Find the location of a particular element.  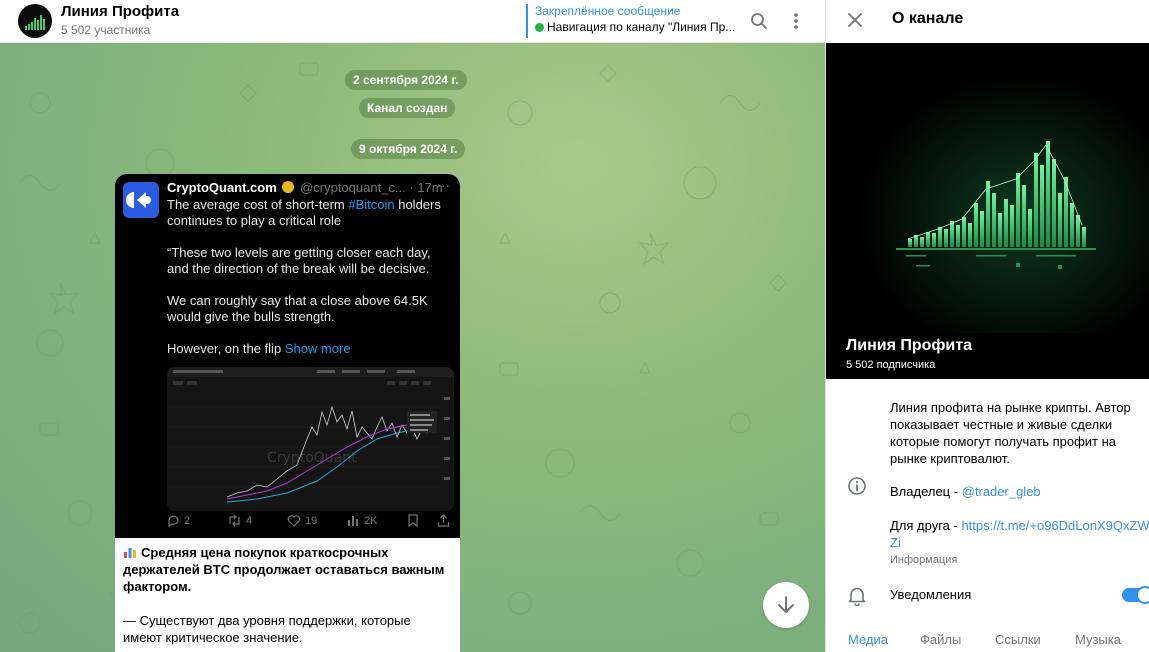

notifications-toggle is located at coordinates (1135, 595).